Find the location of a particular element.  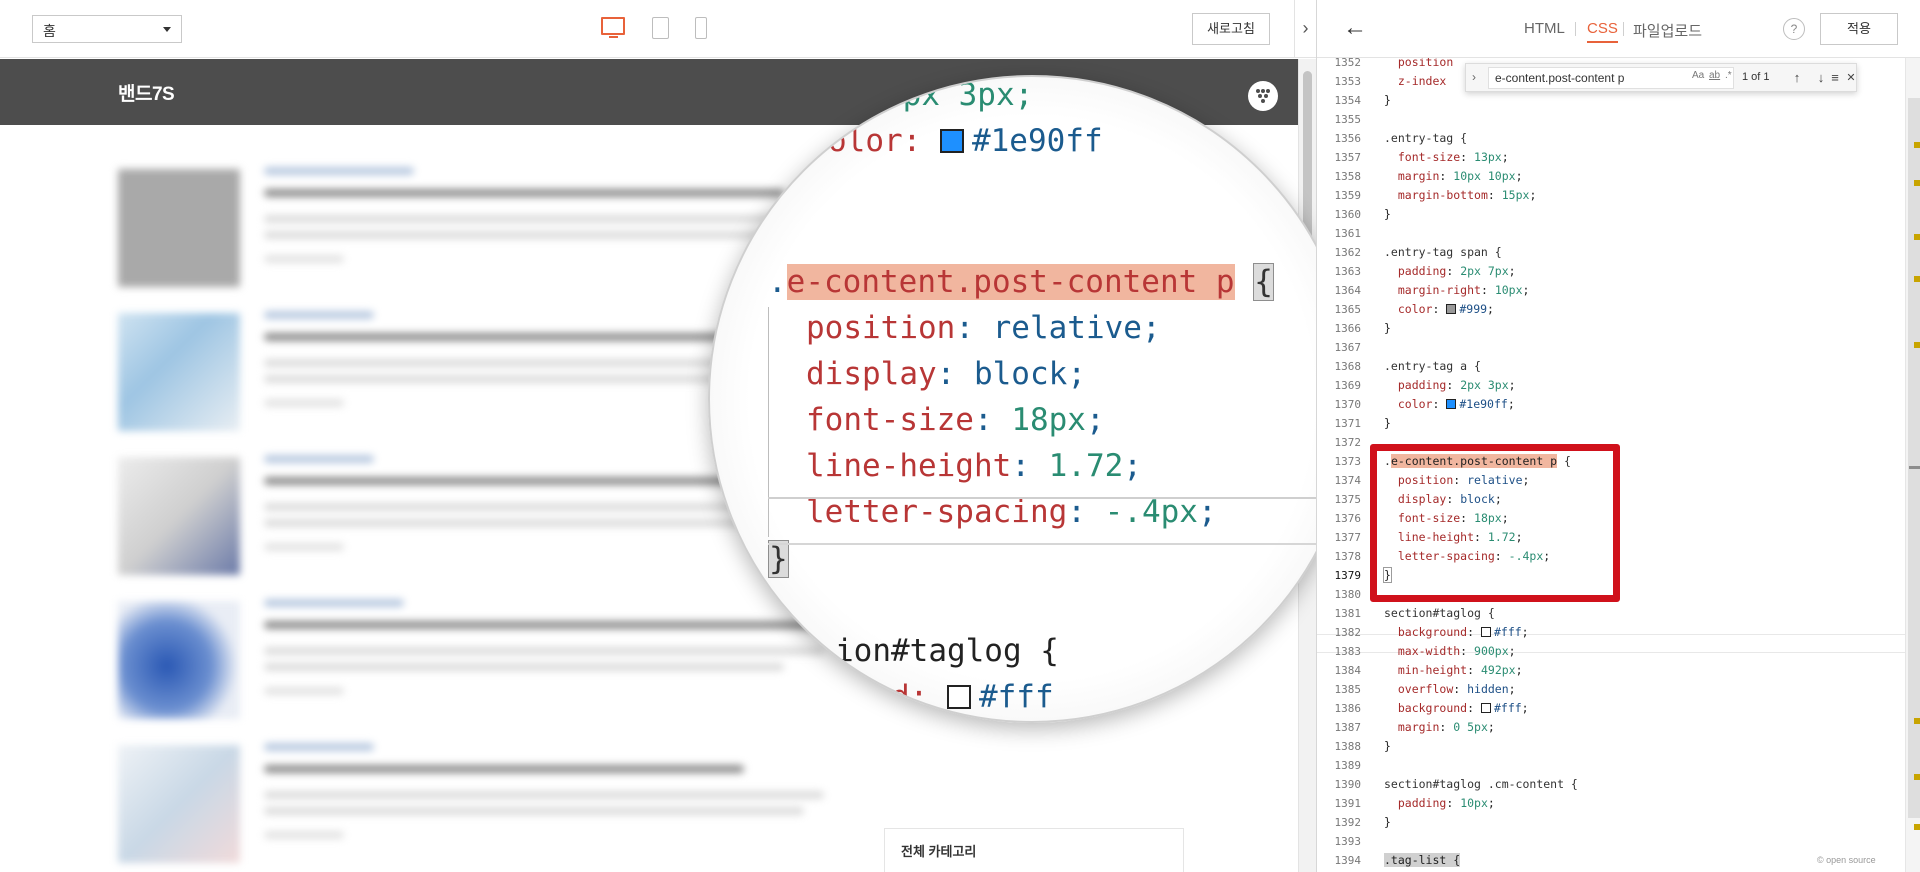

category-box: 전체 카테고리 is located at coordinates (1034, 850).